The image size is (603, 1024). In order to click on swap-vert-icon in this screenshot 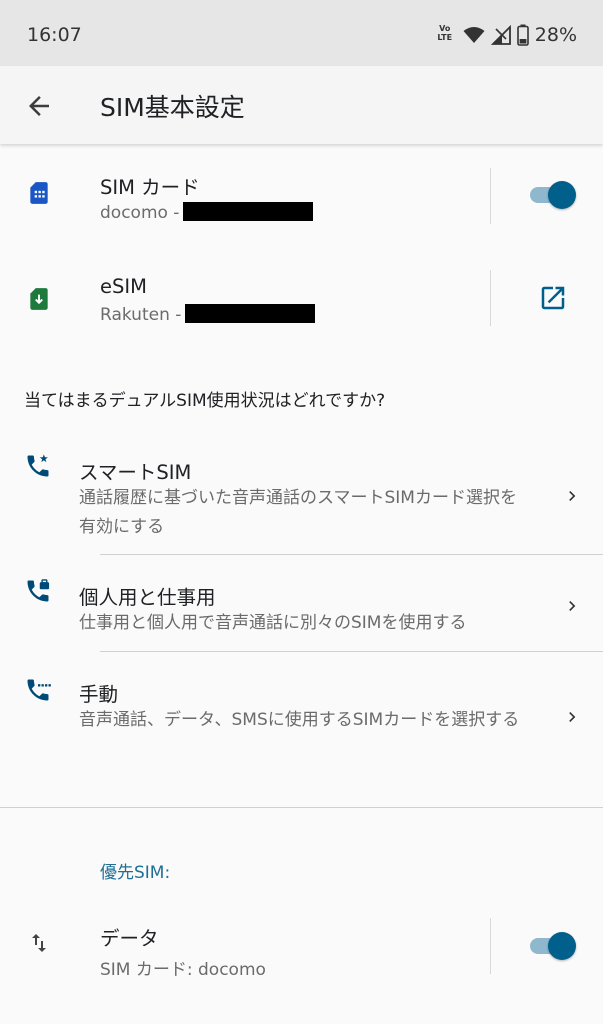, I will do `click(39, 943)`.